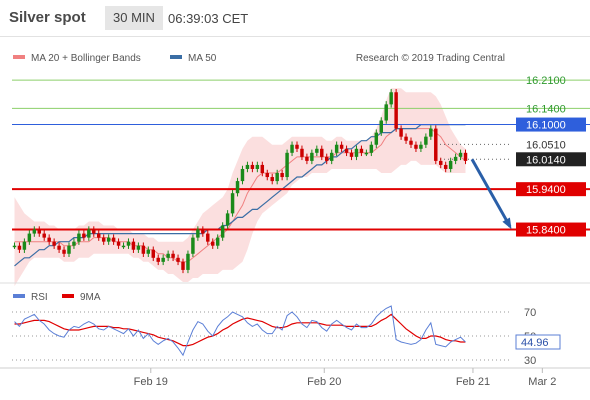 This screenshot has width=590, height=400. Describe the element at coordinates (430, 58) in the screenshot. I see `credit-text: Research © 2019 Trading Central` at that location.